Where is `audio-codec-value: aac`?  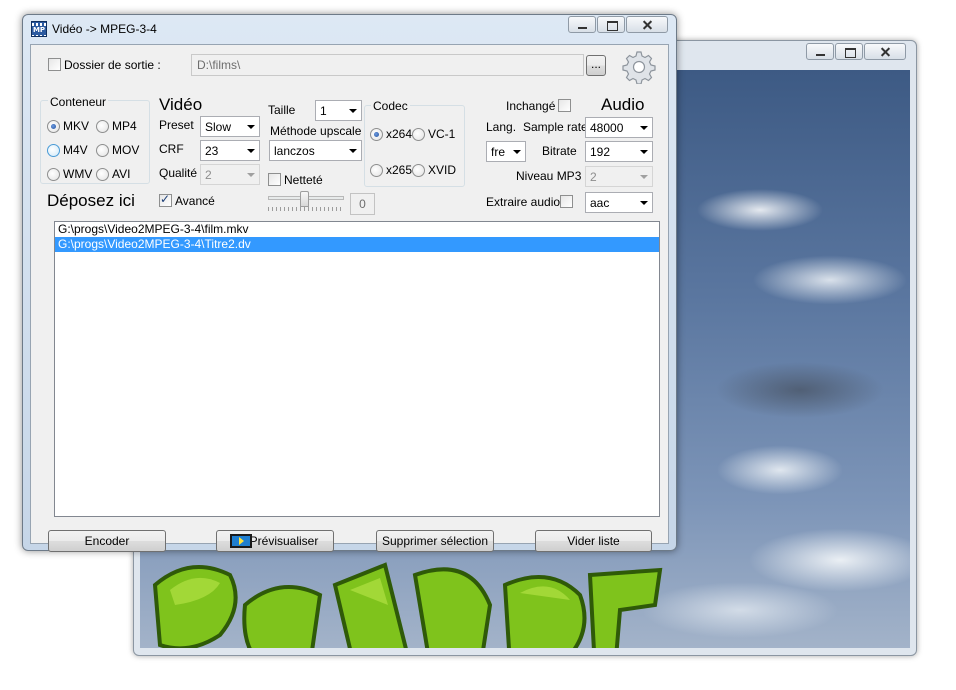 audio-codec-value: aac is located at coordinates (600, 203).